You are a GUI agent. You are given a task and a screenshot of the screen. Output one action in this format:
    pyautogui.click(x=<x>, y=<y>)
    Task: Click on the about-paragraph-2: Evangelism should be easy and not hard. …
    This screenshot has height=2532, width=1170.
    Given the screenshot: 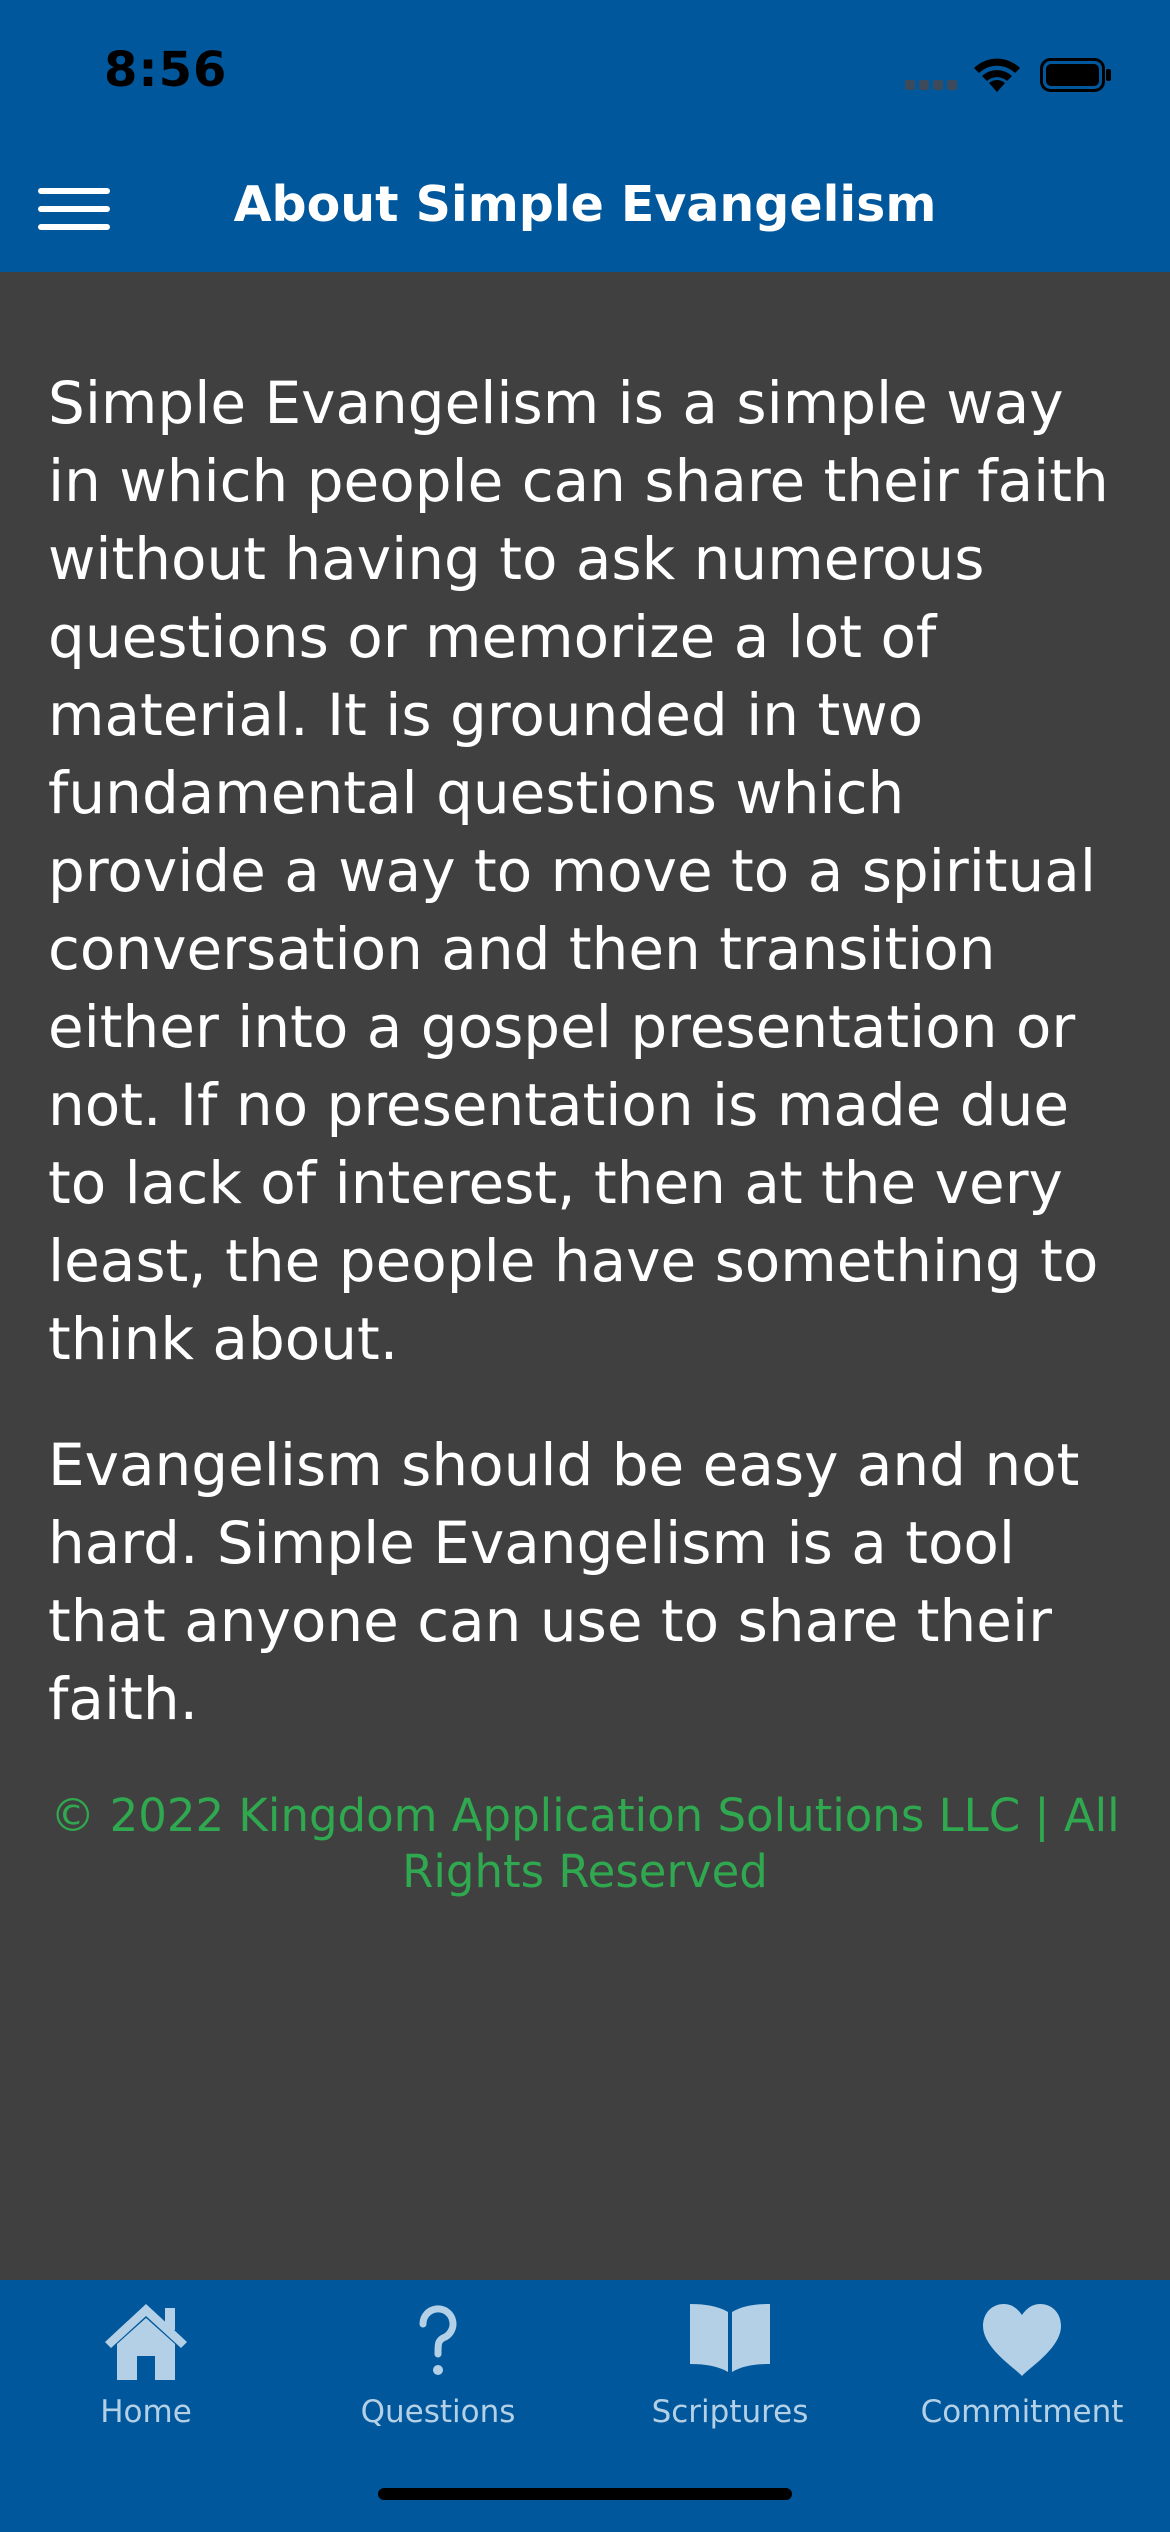 What is the action you would take?
    pyautogui.click(x=564, y=1582)
    